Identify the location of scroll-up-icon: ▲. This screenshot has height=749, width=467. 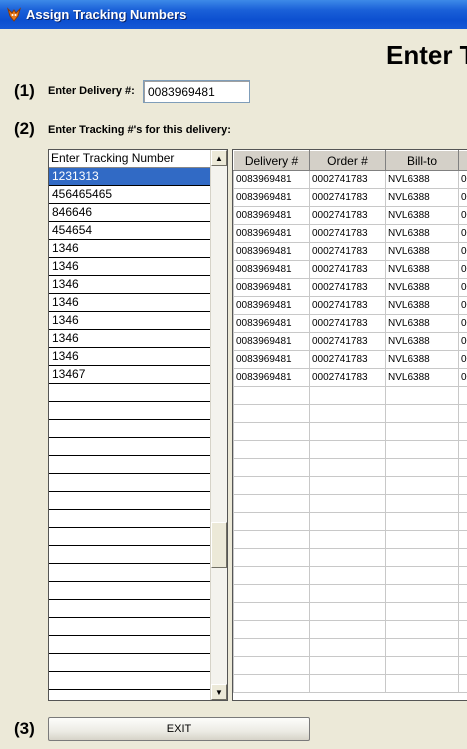
(219, 158).